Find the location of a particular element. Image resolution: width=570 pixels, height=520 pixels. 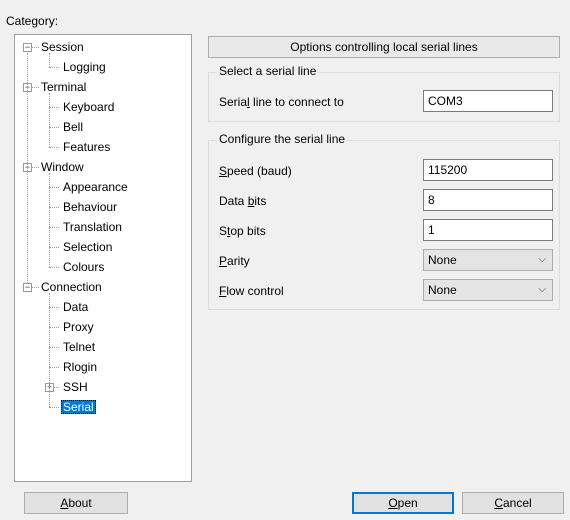

tree-item-label: SSH is located at coordinates (75, 387).